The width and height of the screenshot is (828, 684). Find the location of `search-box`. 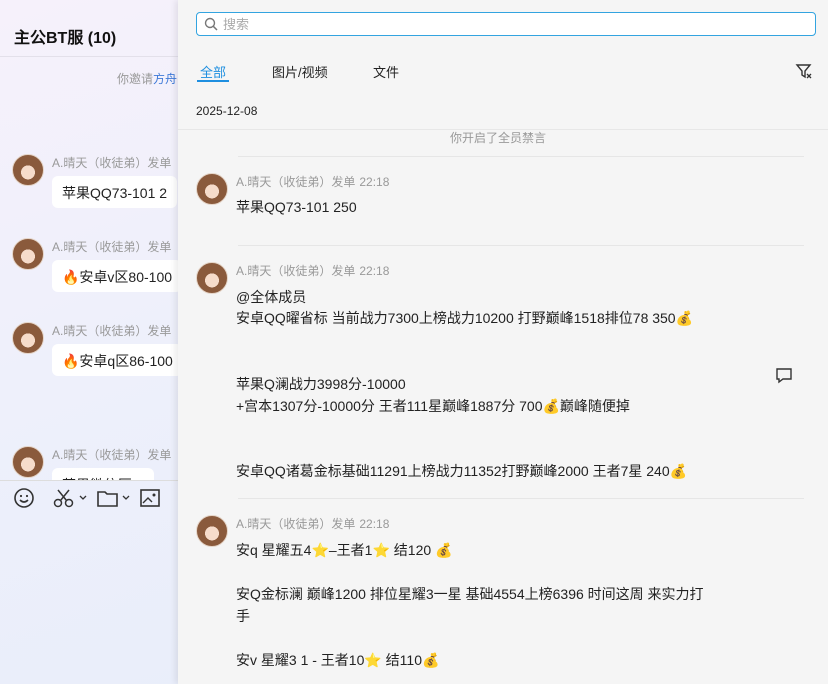

search-box is located at coordinates (506, 24).